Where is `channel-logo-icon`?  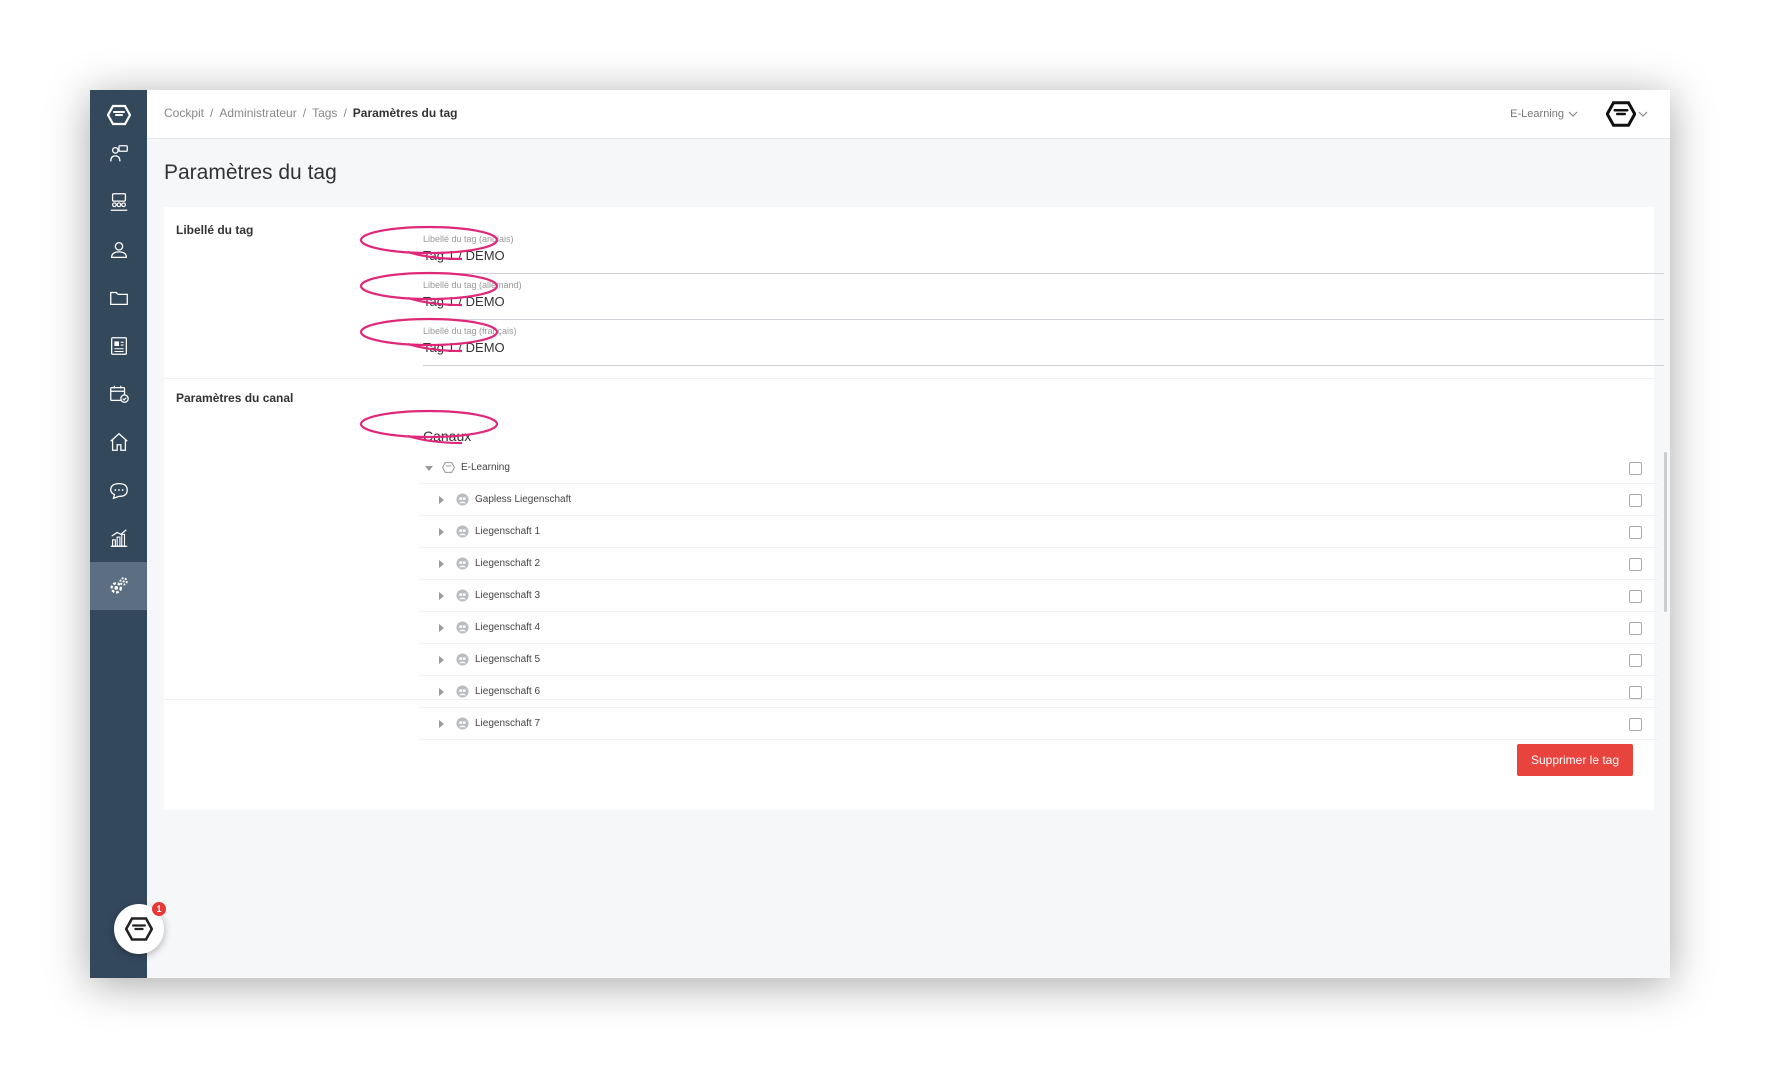
channel-logo-icon is located at coordinates (448, 467).